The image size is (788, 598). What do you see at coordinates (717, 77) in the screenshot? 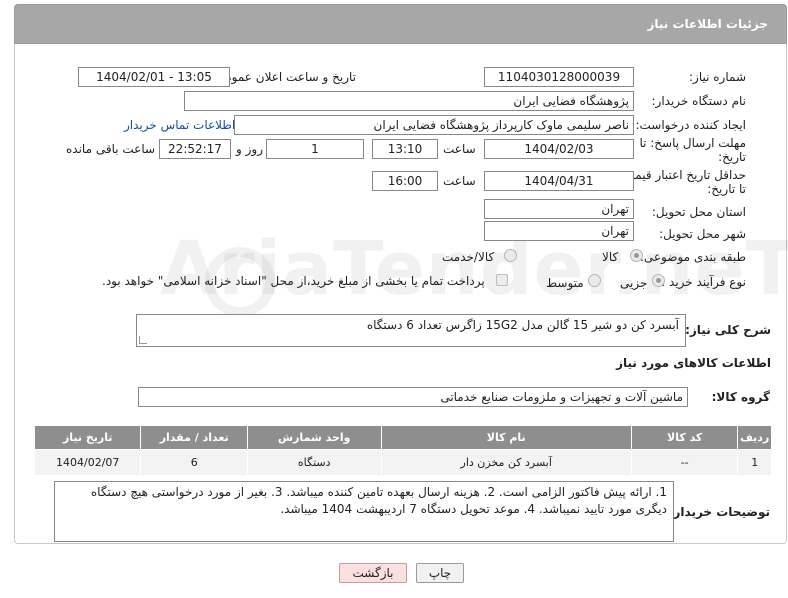
I see `need-number-label: شماره نیاز:` at bounding box center [717, 77].